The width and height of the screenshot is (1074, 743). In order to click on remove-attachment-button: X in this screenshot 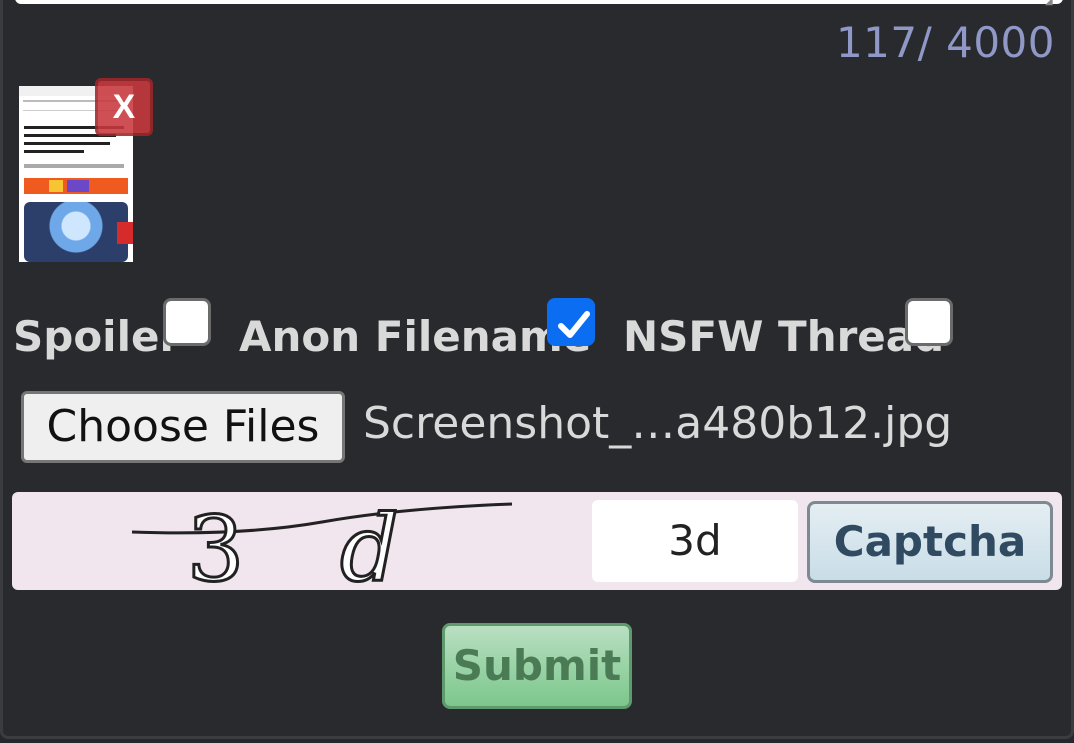, I will do `click(124, 107)`.